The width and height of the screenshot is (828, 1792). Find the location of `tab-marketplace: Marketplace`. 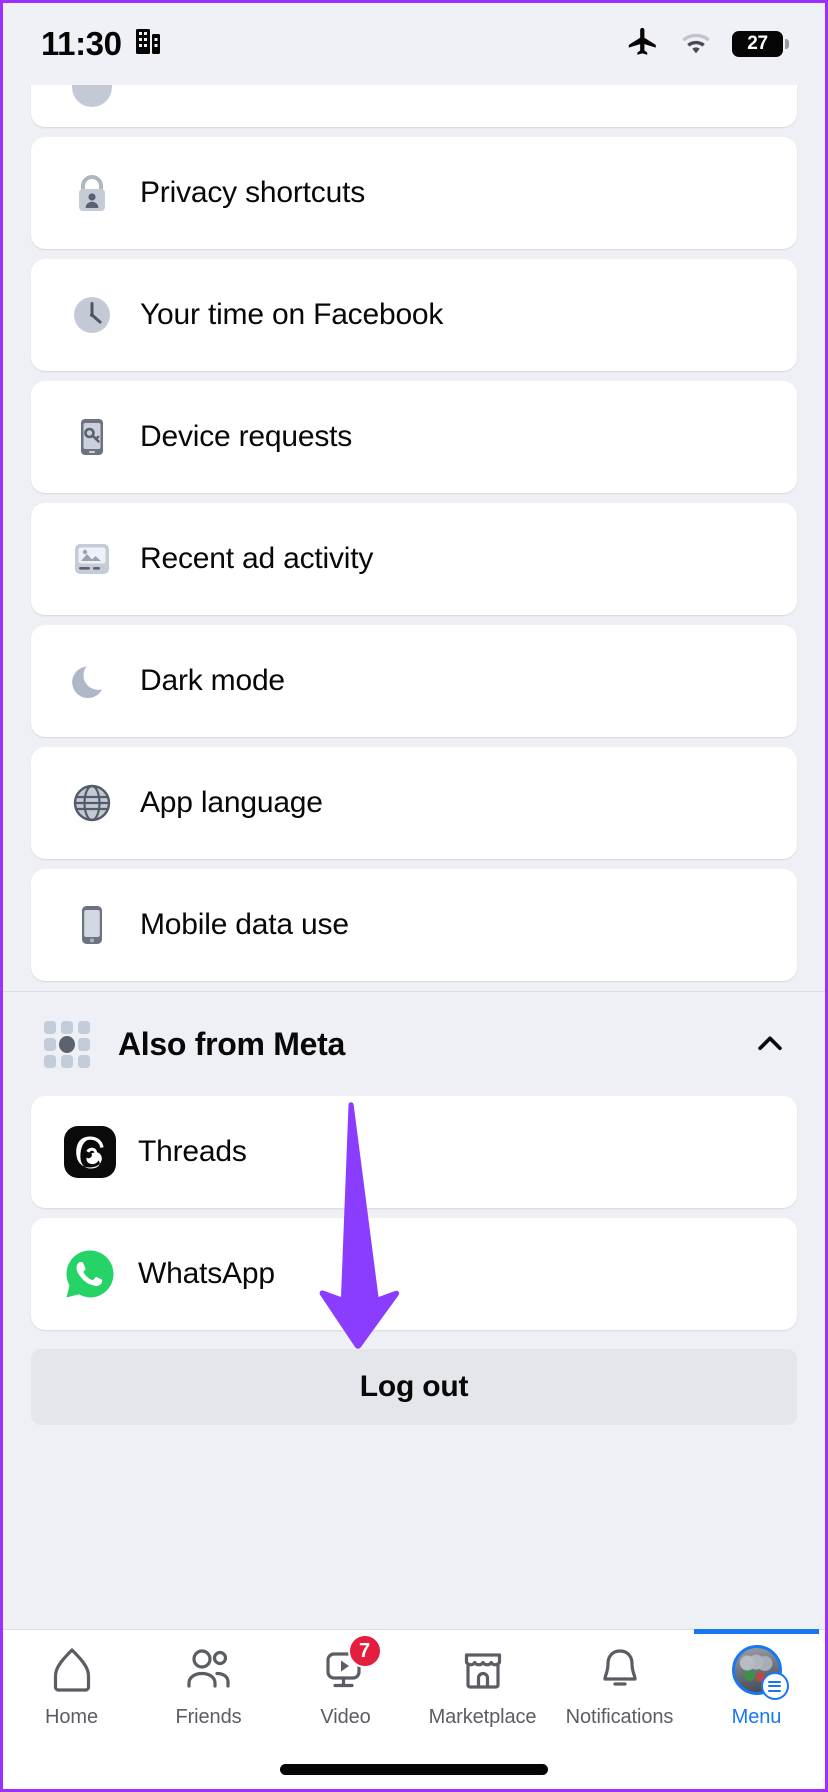

tab-marketplace: Marketplace is located at coordinates (482, 1679).